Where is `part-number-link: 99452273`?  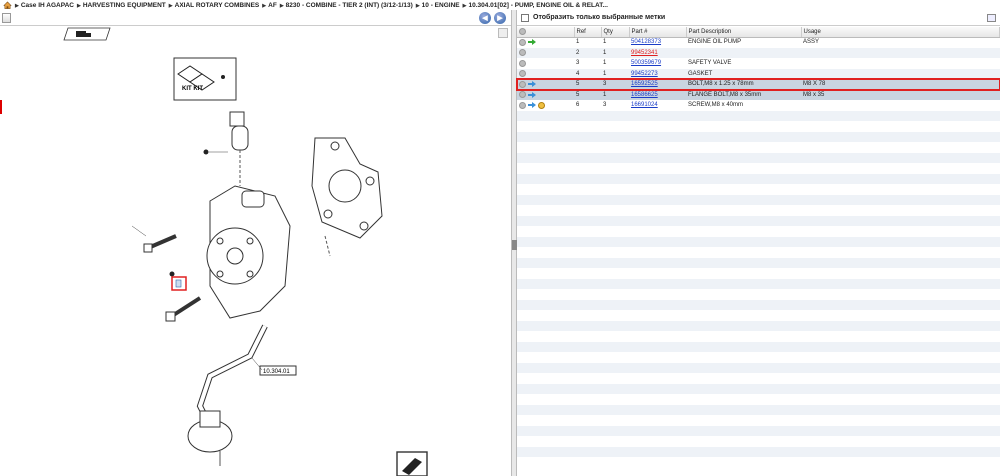 part-number-link: 99452273 is located at coordinates (644, 74).